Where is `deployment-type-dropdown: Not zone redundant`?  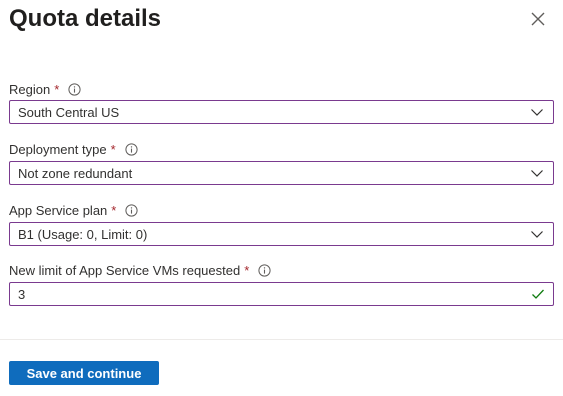
deployment-type-dropdown: Not zone redundant is located at coordinates (281, 173).